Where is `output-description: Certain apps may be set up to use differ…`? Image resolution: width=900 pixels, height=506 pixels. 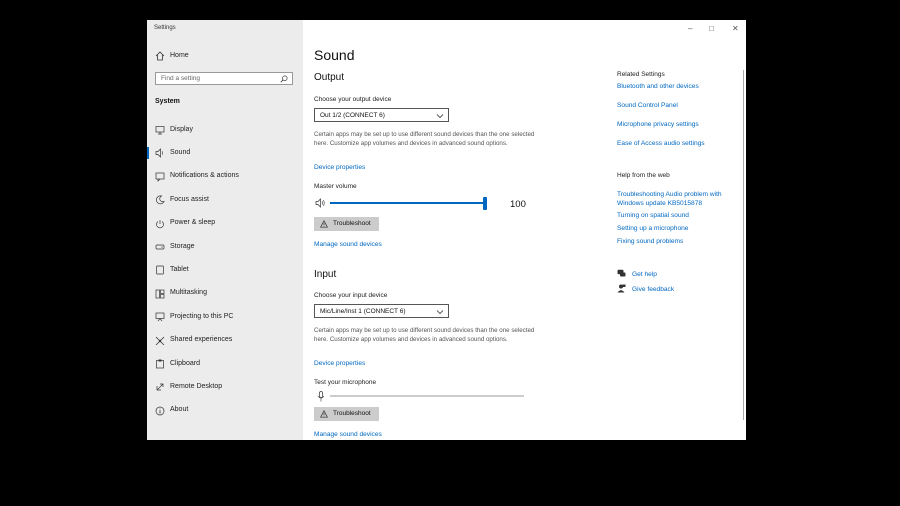
output-description: Certain apps may be set up to use differ… is located at coordinates (424, 139).